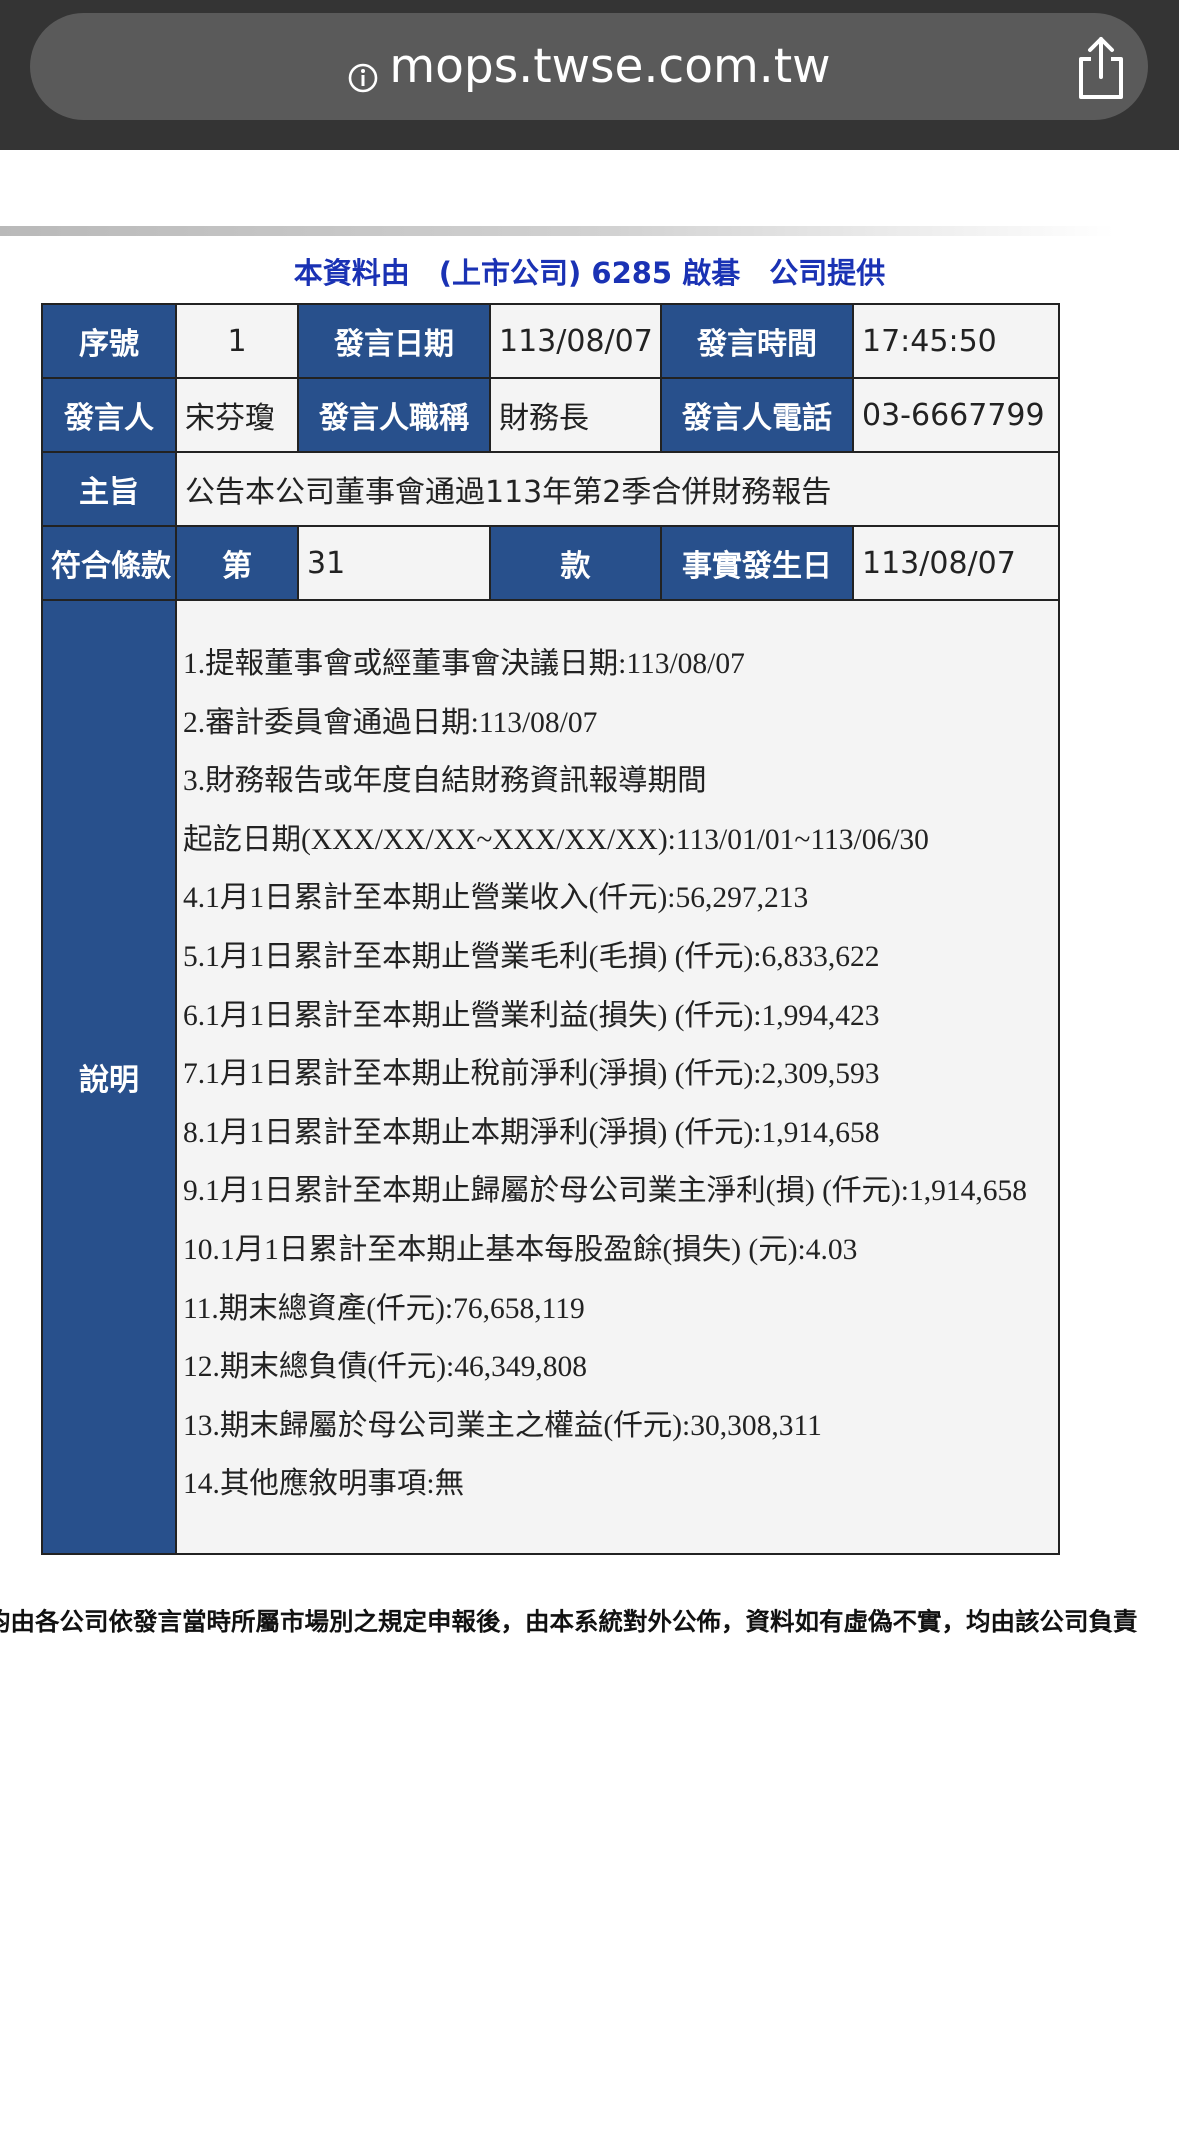  Describe the element at coordinates (109, 1077) in the screenshot. I see `description-label: 說明` at that location.